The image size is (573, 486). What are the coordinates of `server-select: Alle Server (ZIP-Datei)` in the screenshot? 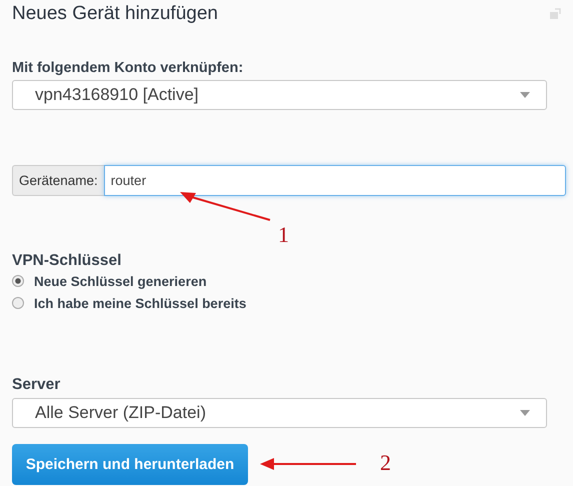 It's located at (279, 413).